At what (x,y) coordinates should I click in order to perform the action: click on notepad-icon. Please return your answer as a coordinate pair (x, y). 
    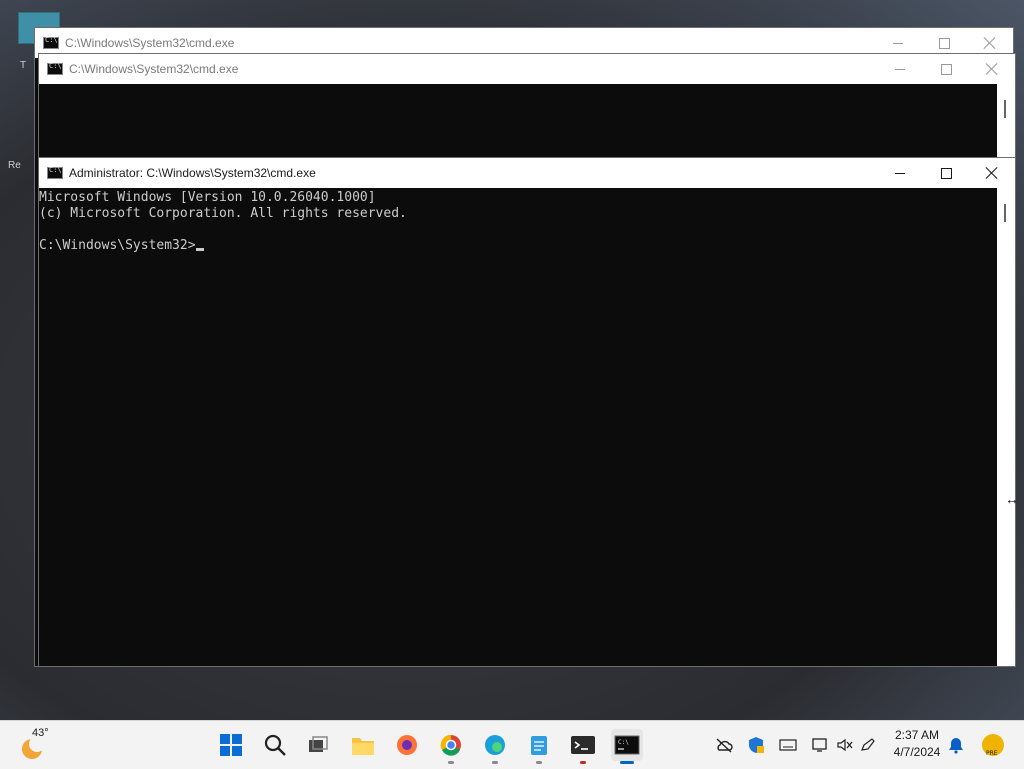
    Looking at the image, I should click on (539, 745).